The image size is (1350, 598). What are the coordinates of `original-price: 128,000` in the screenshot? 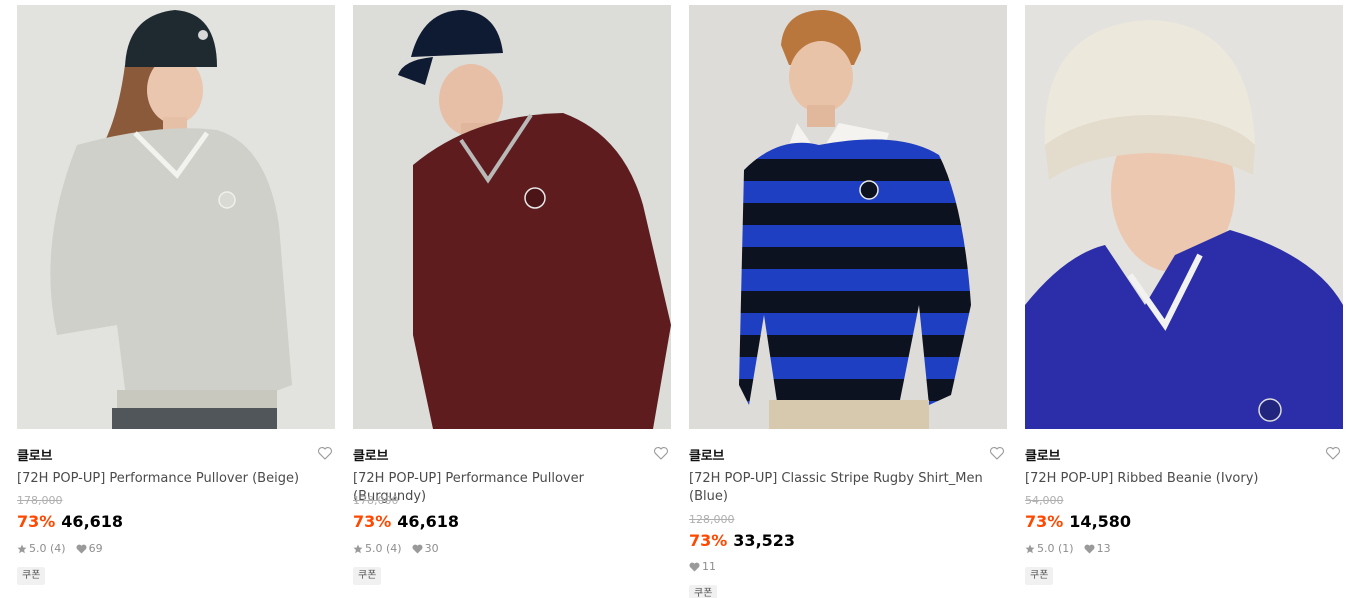 It's located at (712, 519).